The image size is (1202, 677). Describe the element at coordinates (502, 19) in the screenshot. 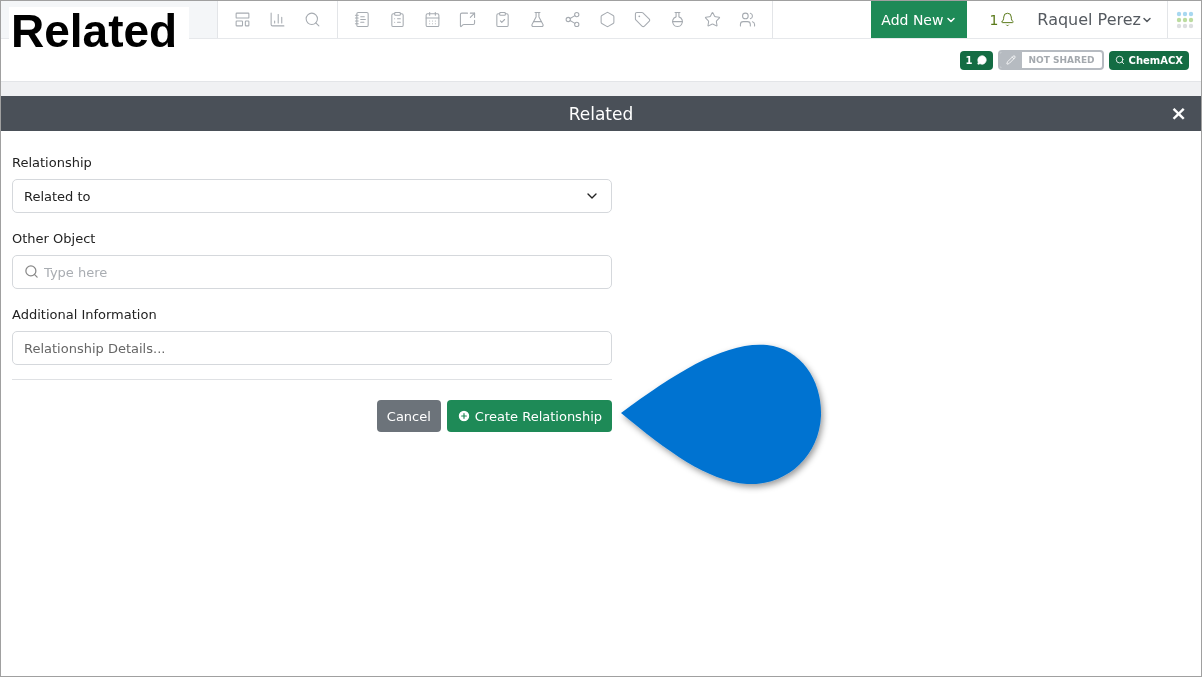

I see `checklist-icon` at that location.